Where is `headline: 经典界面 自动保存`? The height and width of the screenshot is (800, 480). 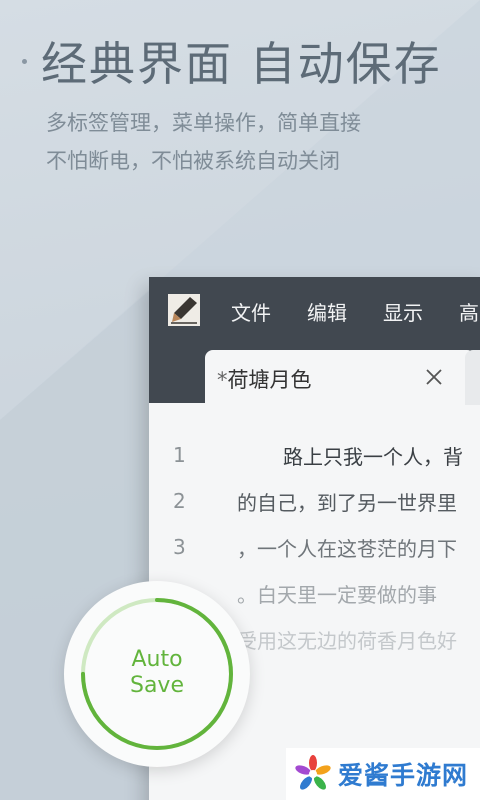 headline: 经典界面 自动保存 is located at coordinates (232, 61).